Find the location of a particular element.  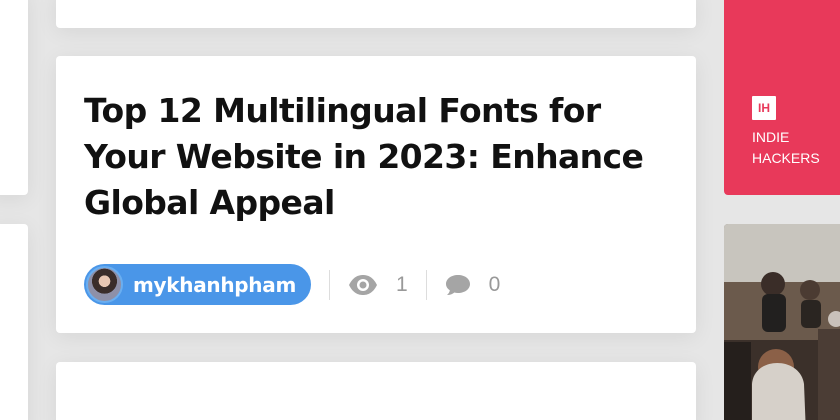

ad-text: INDIE HACKERS is located at coordinates (786, 147).